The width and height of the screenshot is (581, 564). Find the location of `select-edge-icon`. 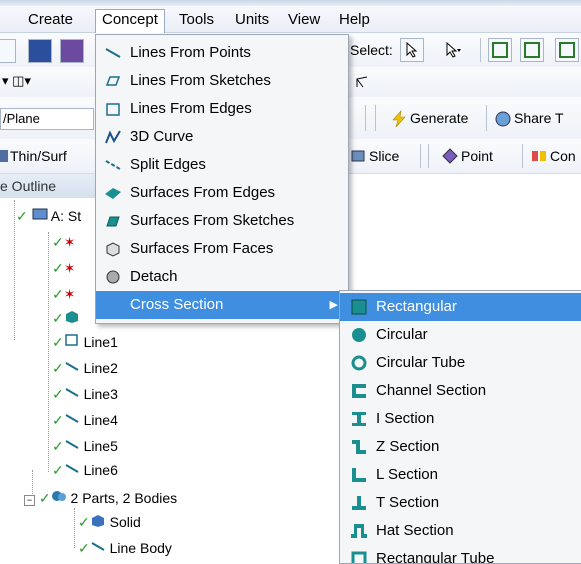

select-edge-icon is located at coordinates (532, 50).